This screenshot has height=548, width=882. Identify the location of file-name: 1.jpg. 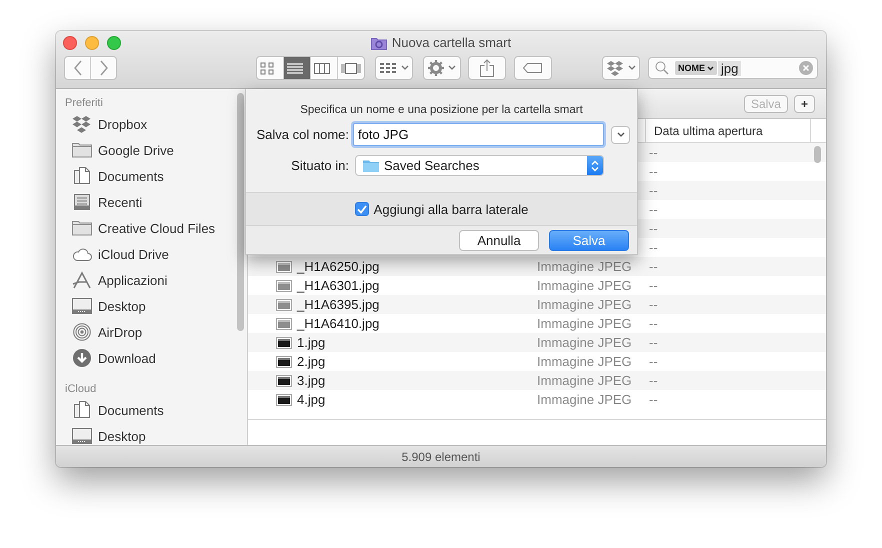
(311, 342).